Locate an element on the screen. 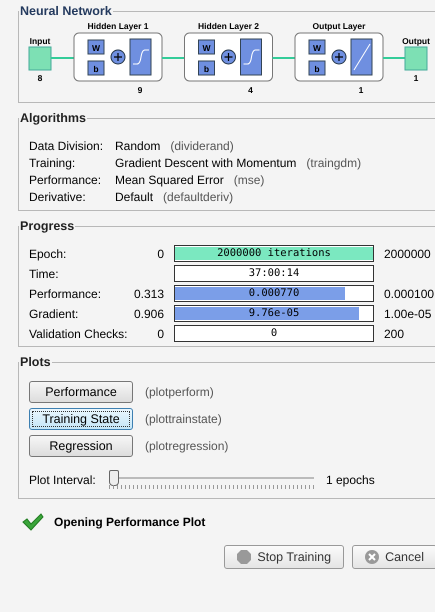 The width and height of the screenshot is (435, 612). interval-reading: 1 epochs is located at coordinates (350, 480).